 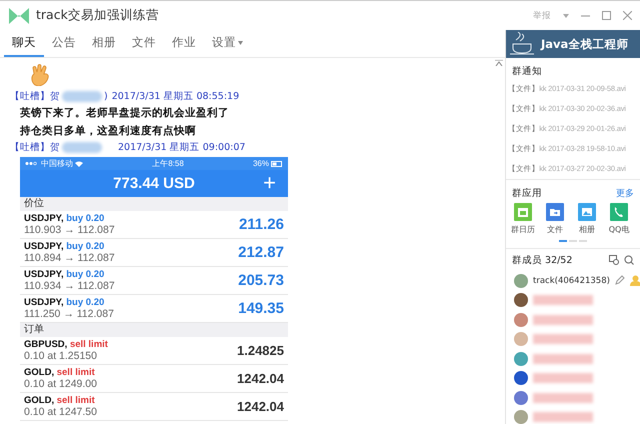 I want to click on tab: 聊天, so click(x=24, y=43).